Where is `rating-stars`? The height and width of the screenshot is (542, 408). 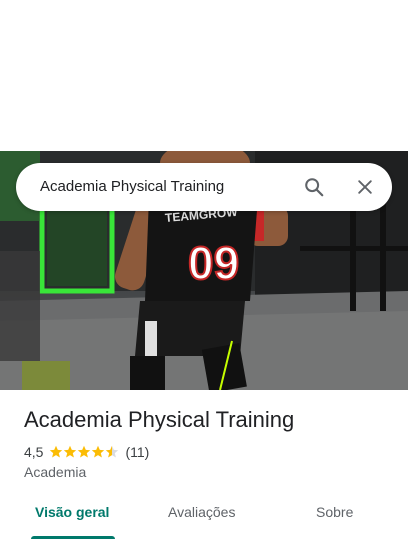
rating-stars is located at coordinates (84, 452).